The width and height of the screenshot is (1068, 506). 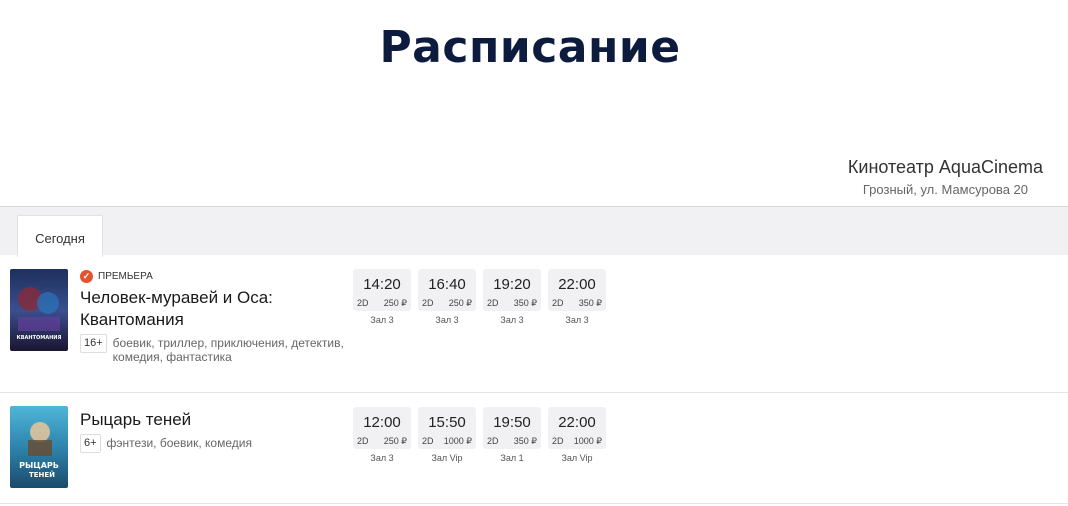 What do you see at coordinates (447, 297) in the screenshot?
I see `session-button: 16:40 2D 250 ₽ Зал 3` at bounding box center [447, 297].